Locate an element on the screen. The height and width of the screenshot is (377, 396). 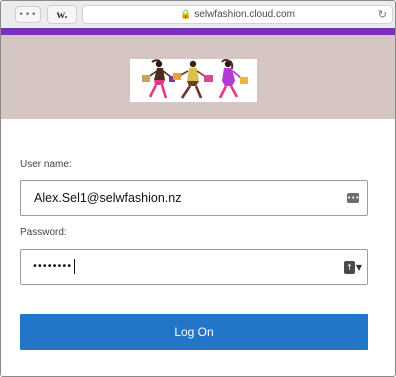
lock-icon: 🔒 is located at coordinates (186, 15).